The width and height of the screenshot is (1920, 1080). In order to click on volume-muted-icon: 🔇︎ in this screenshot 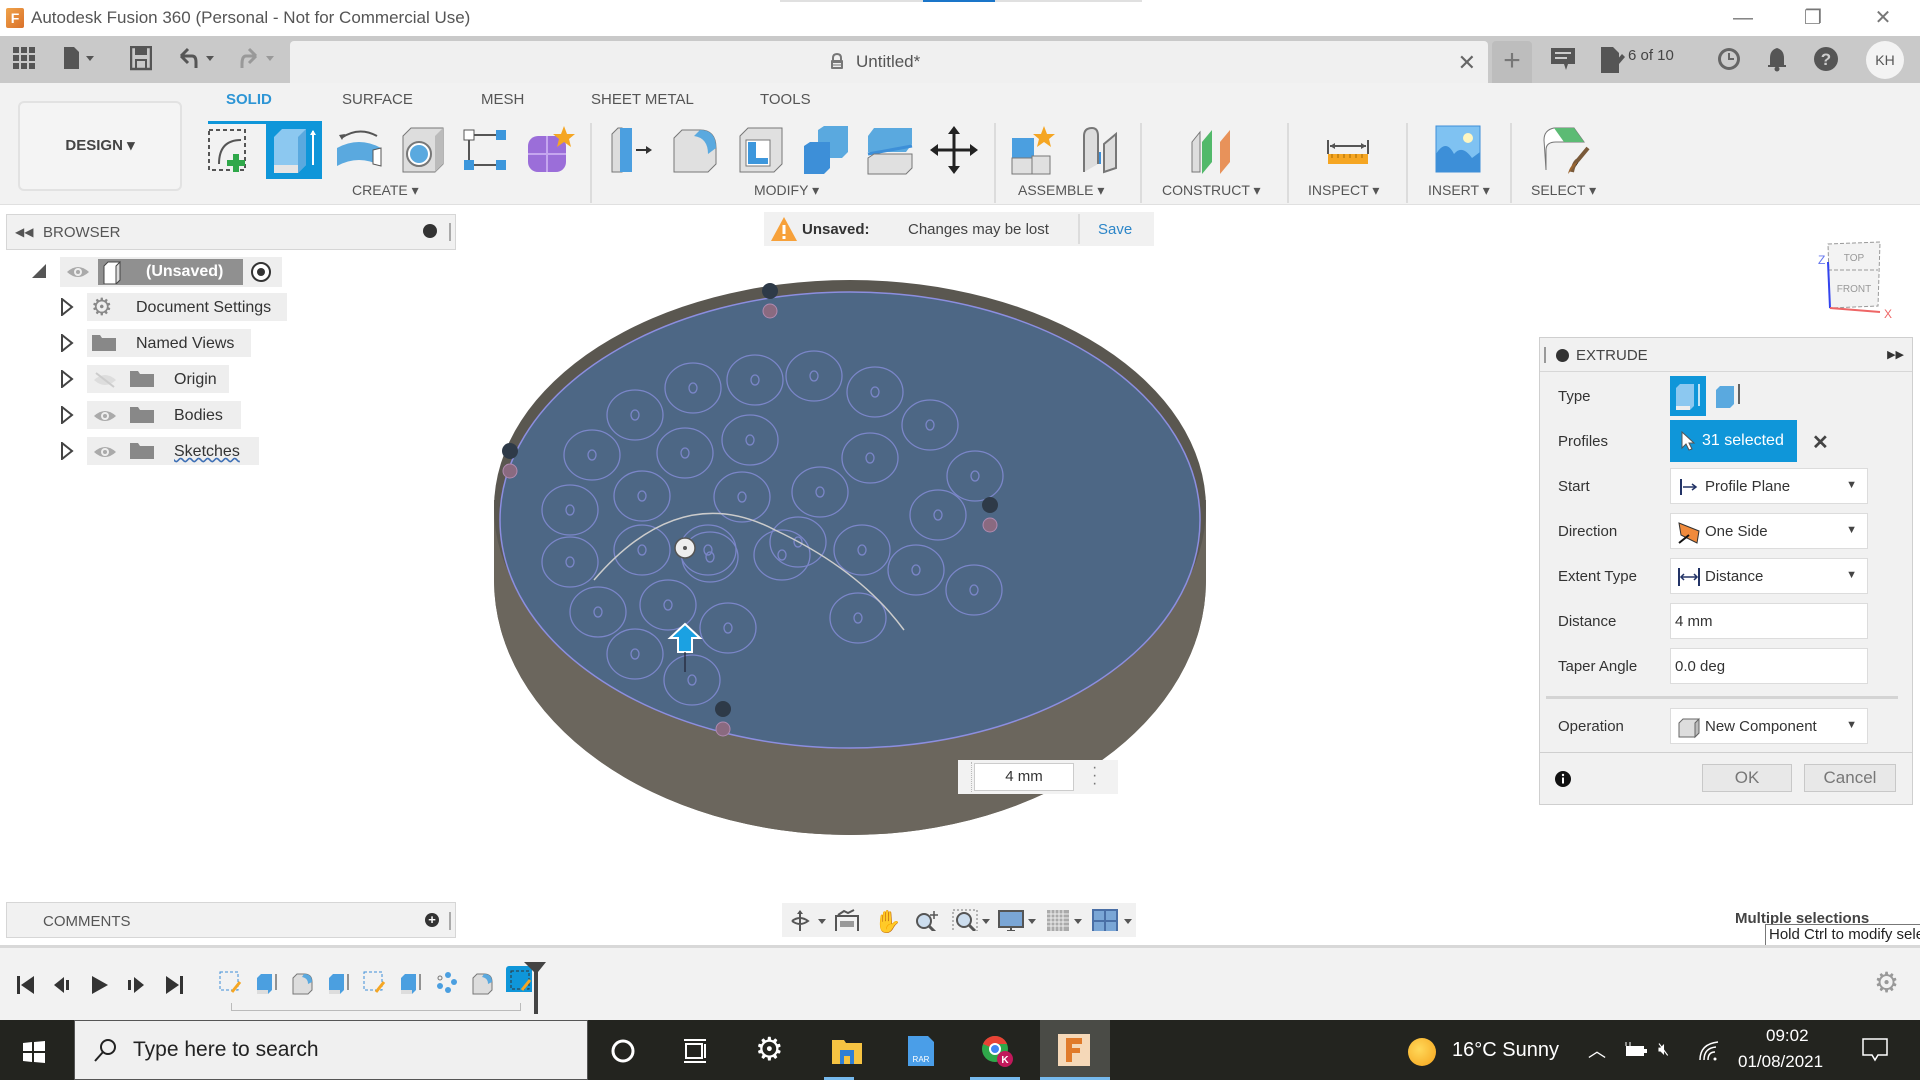, I will do `click(1663, 1049)`.